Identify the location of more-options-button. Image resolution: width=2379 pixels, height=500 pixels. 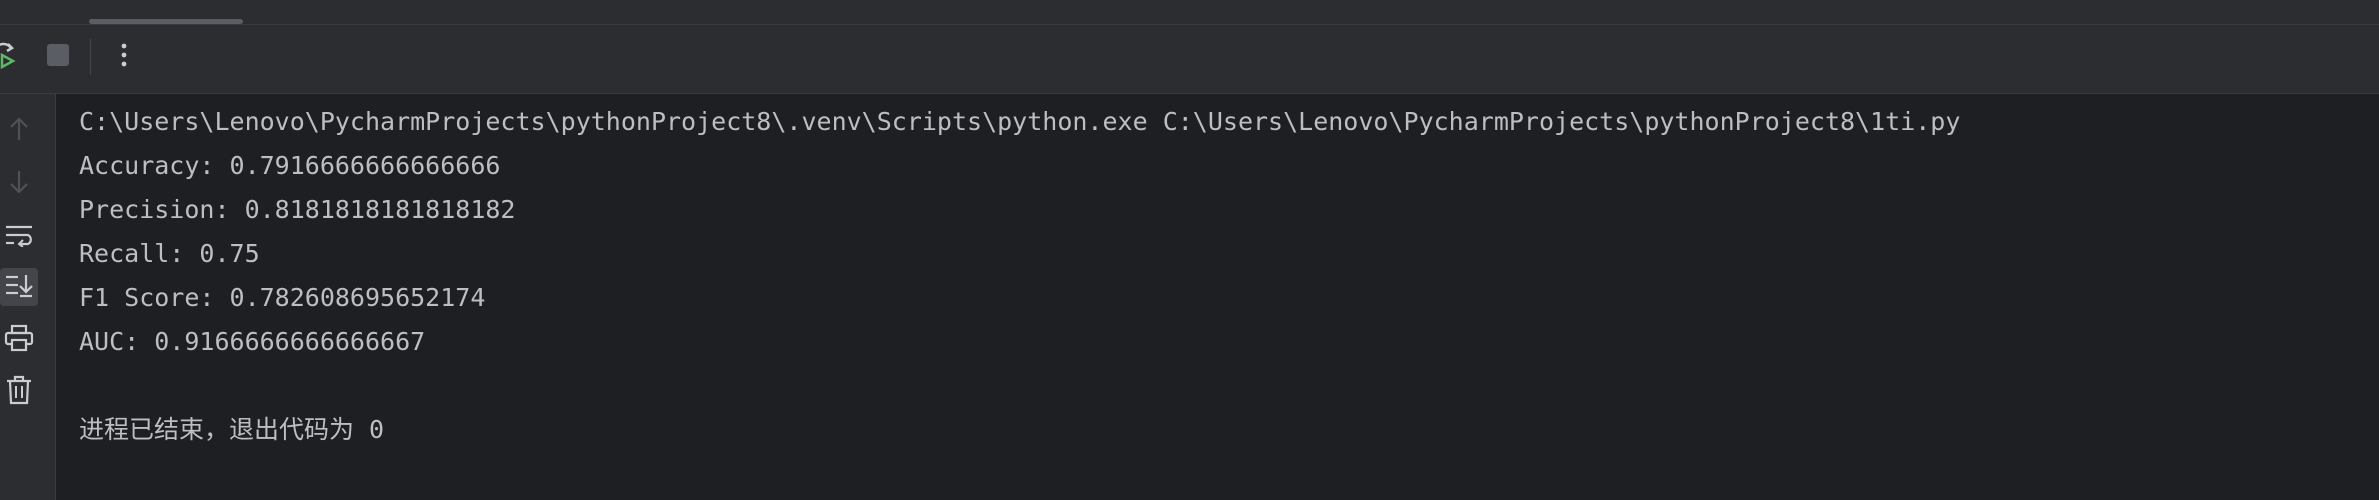
(124, 57).